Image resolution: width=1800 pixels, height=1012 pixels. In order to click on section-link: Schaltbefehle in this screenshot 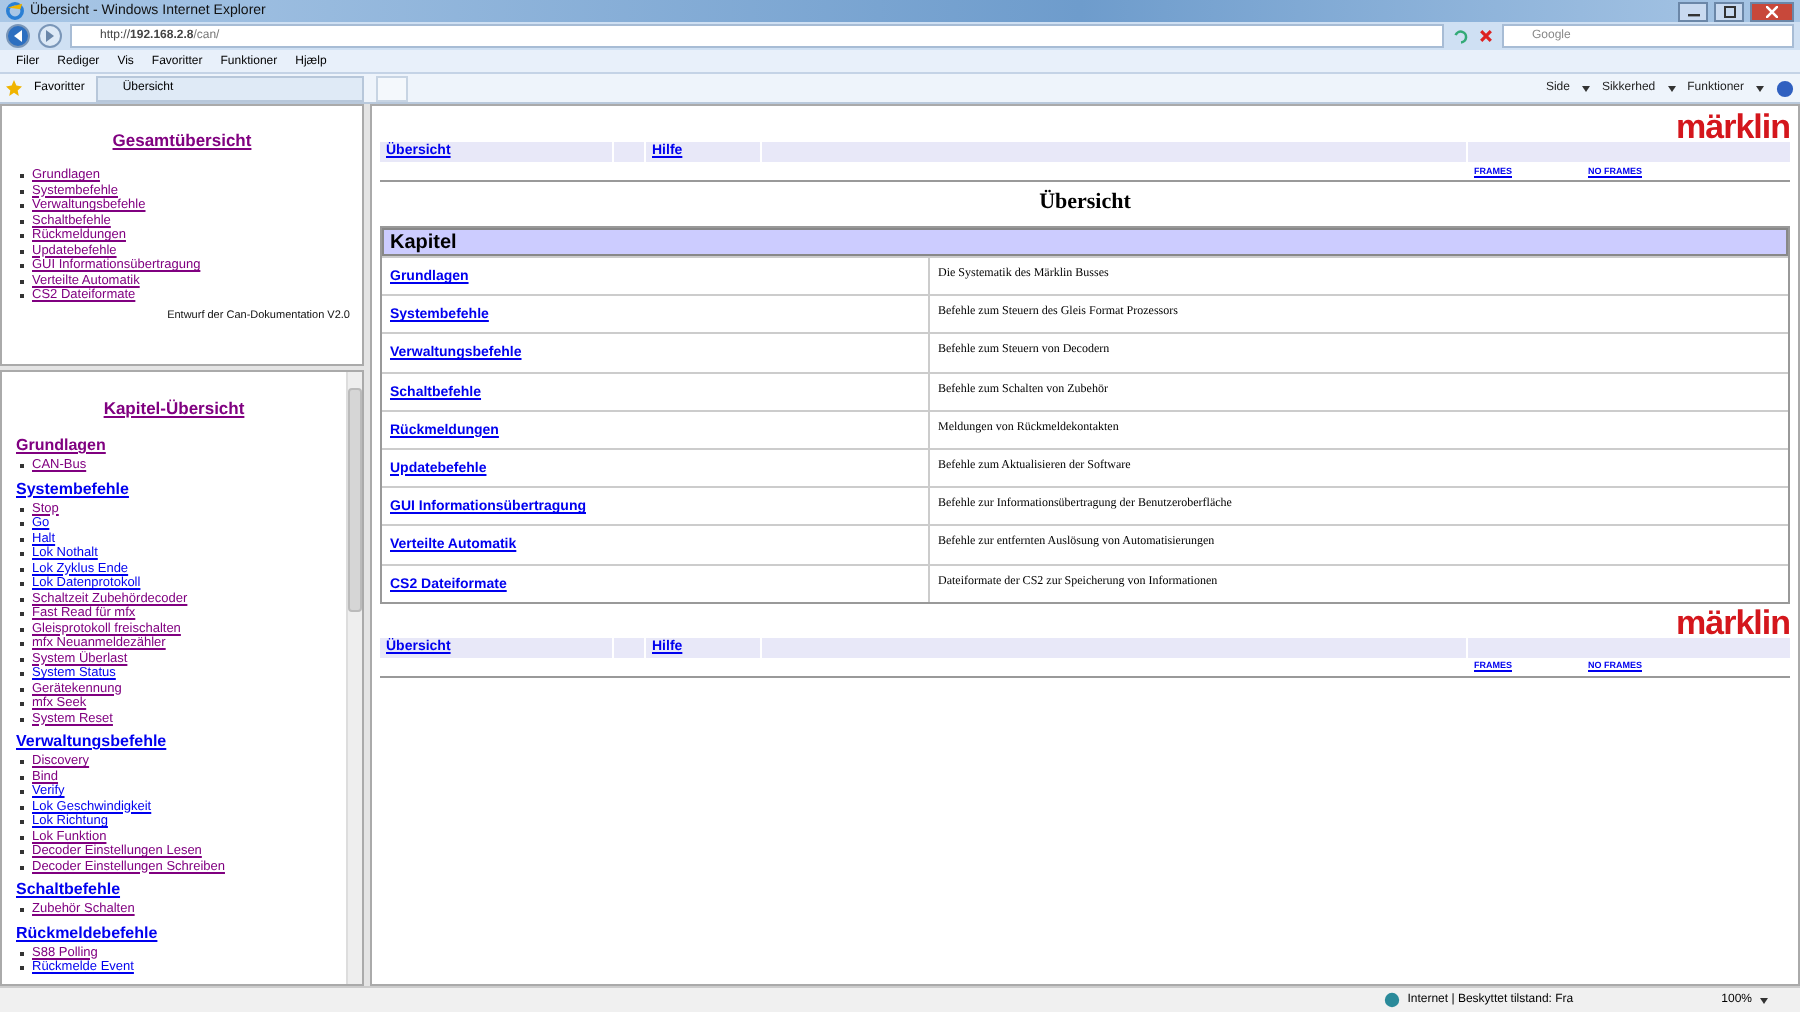, I will do `click(181, 889)`.